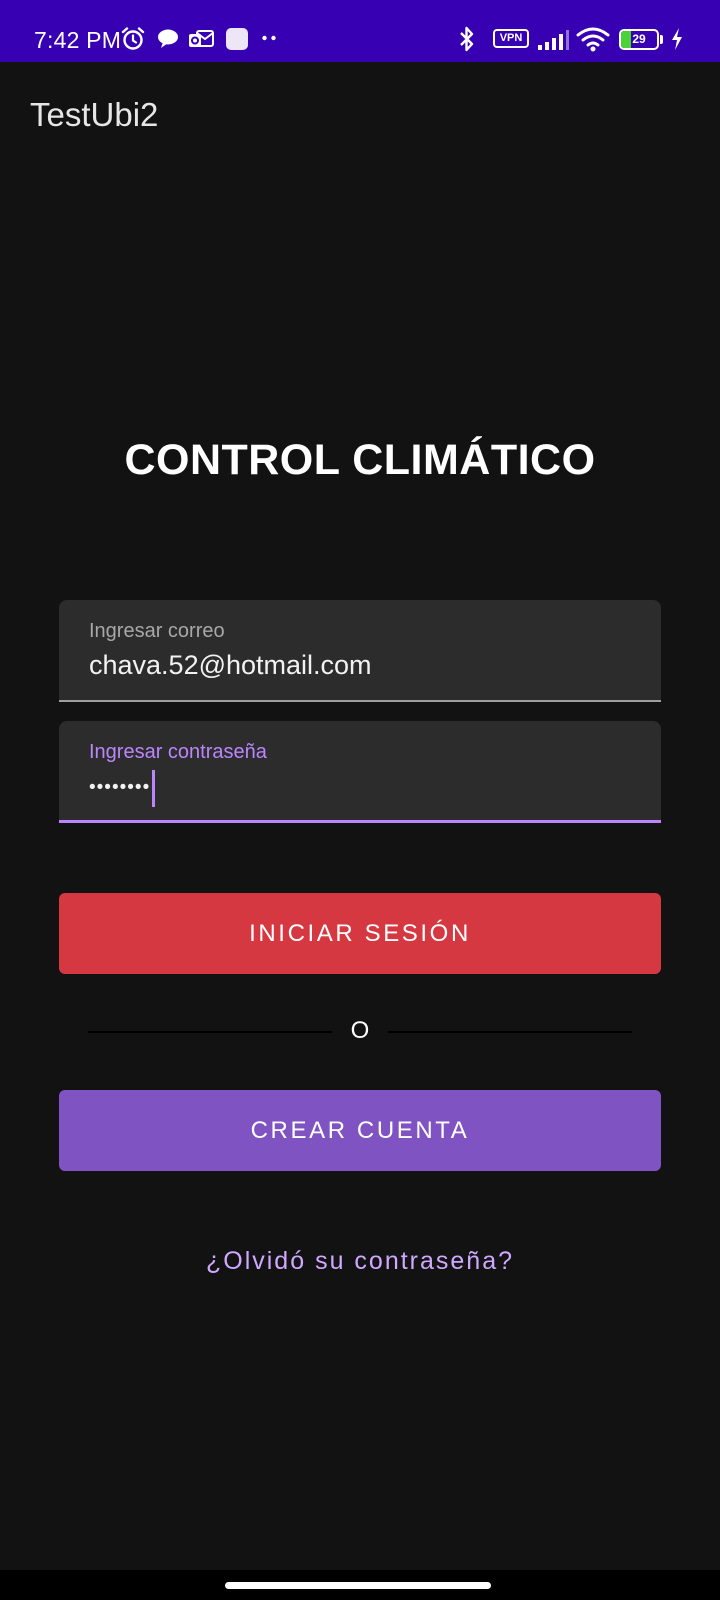  What do you see at coordinates (358, 1585) in the screenshot?
I see `home-gesture-handle` at bounding box center [358, 1585].